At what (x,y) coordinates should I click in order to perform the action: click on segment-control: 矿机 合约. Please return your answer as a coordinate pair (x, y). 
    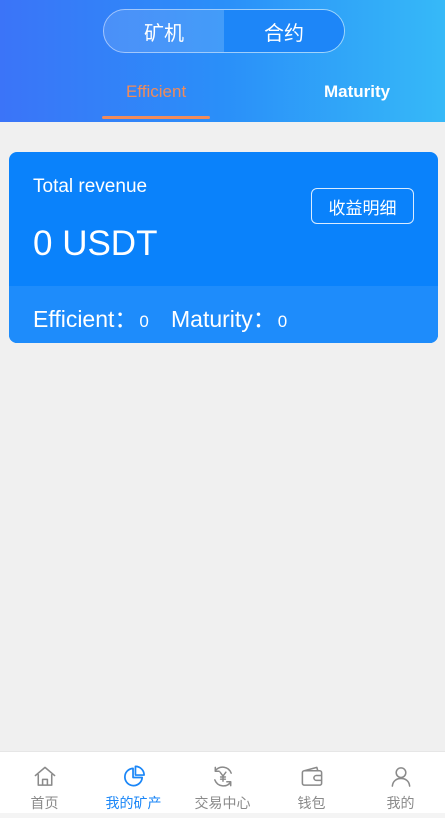
    Looking at the image, I should click on (224, 31).